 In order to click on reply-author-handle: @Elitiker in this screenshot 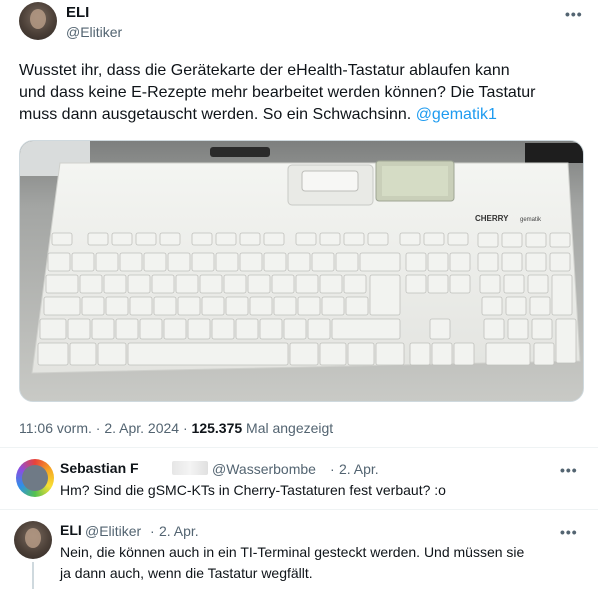, I will do `click(113, 531)`.